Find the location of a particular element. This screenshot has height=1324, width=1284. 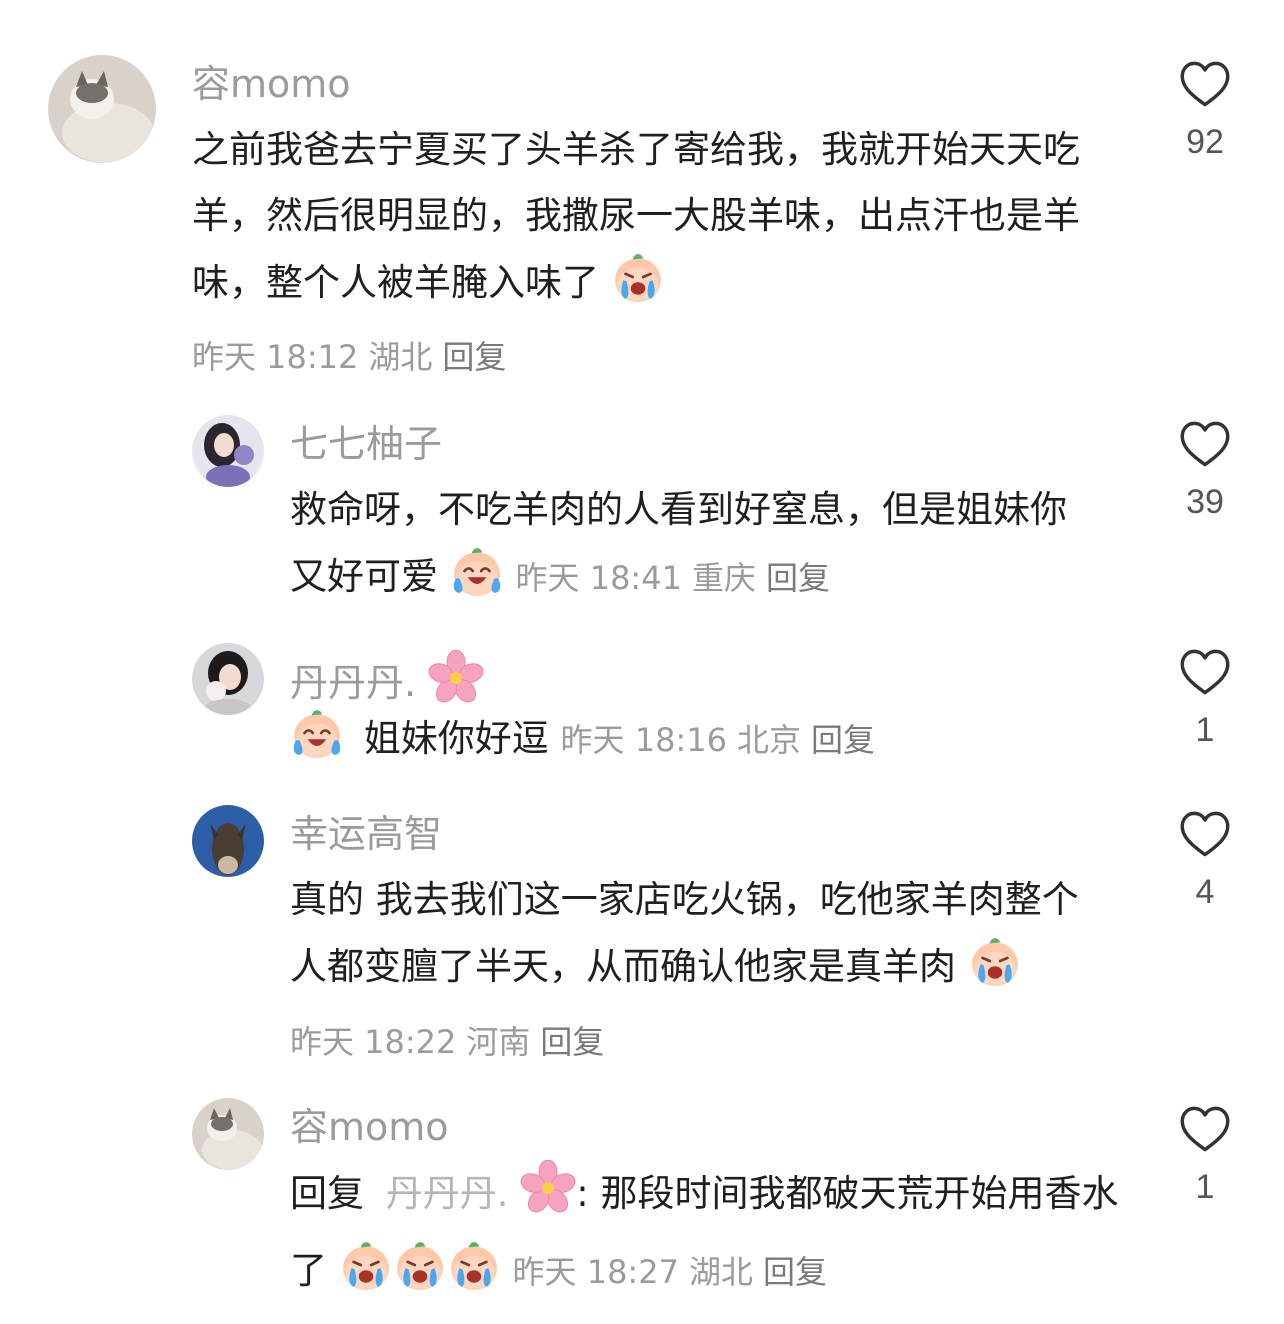

like-count: 39 is located at coordinates (1205, 502).